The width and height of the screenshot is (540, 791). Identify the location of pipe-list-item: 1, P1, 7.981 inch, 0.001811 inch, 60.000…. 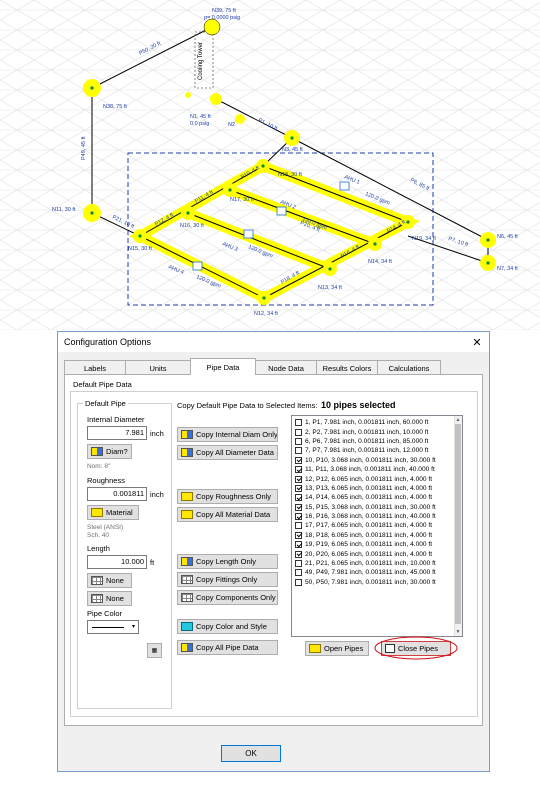
(377, 422).